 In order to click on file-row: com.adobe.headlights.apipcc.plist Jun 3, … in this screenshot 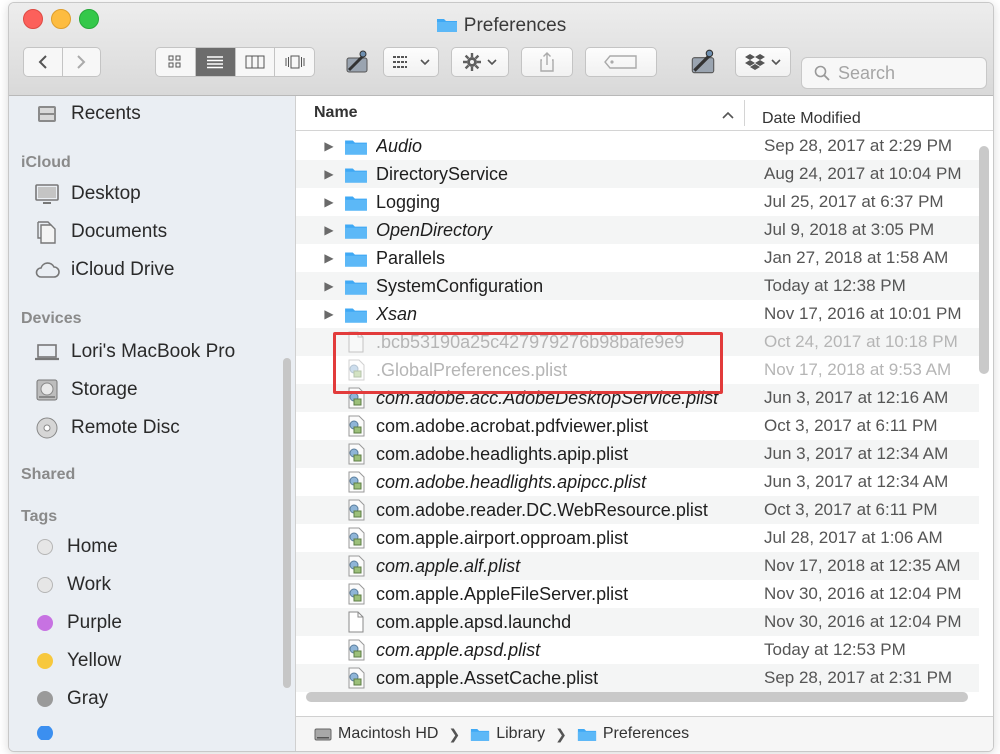, I will do `click(637, 482)`.